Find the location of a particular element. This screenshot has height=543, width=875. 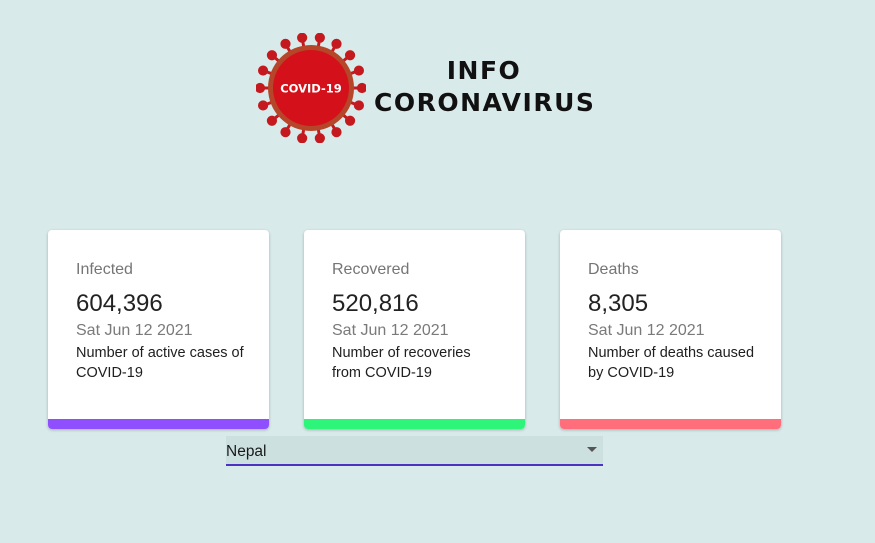

header-logo: COVID-19 INFO CORONAVIRUS is located at coordinates (426, 88).